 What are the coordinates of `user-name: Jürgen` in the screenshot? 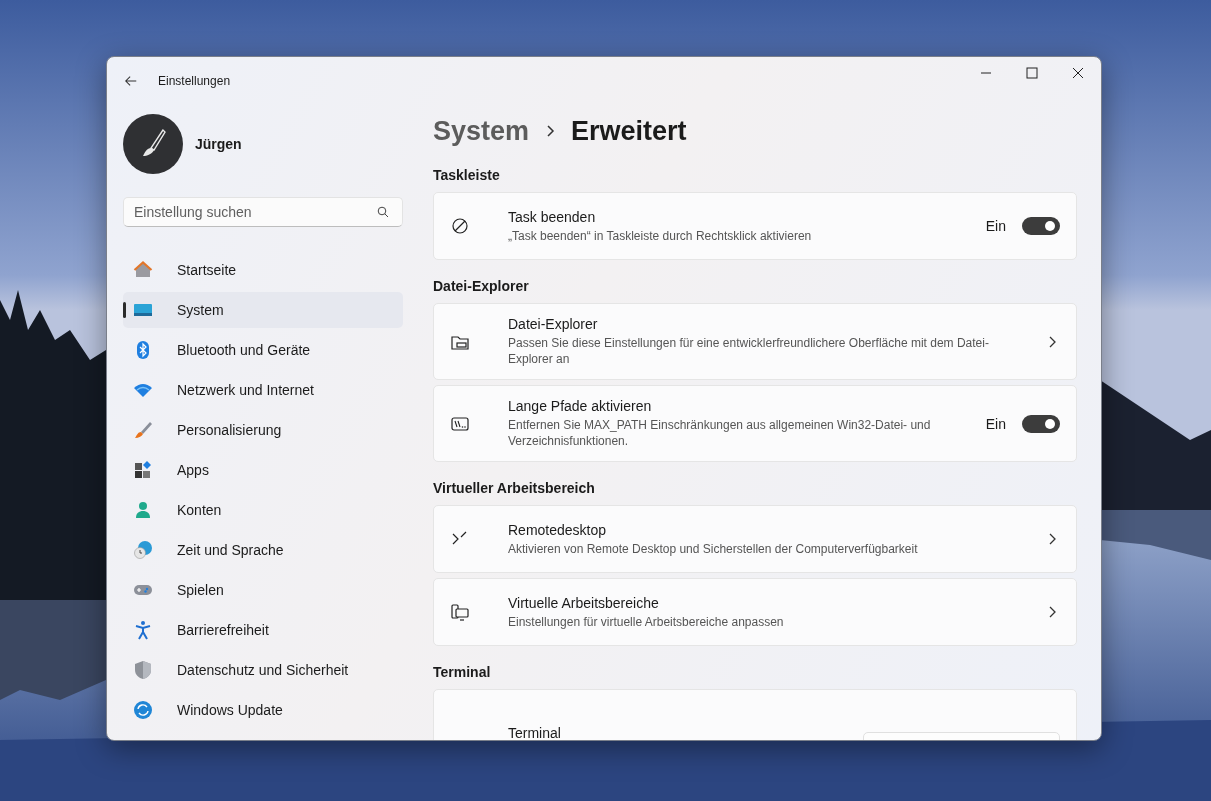 It's located at (218, 144).